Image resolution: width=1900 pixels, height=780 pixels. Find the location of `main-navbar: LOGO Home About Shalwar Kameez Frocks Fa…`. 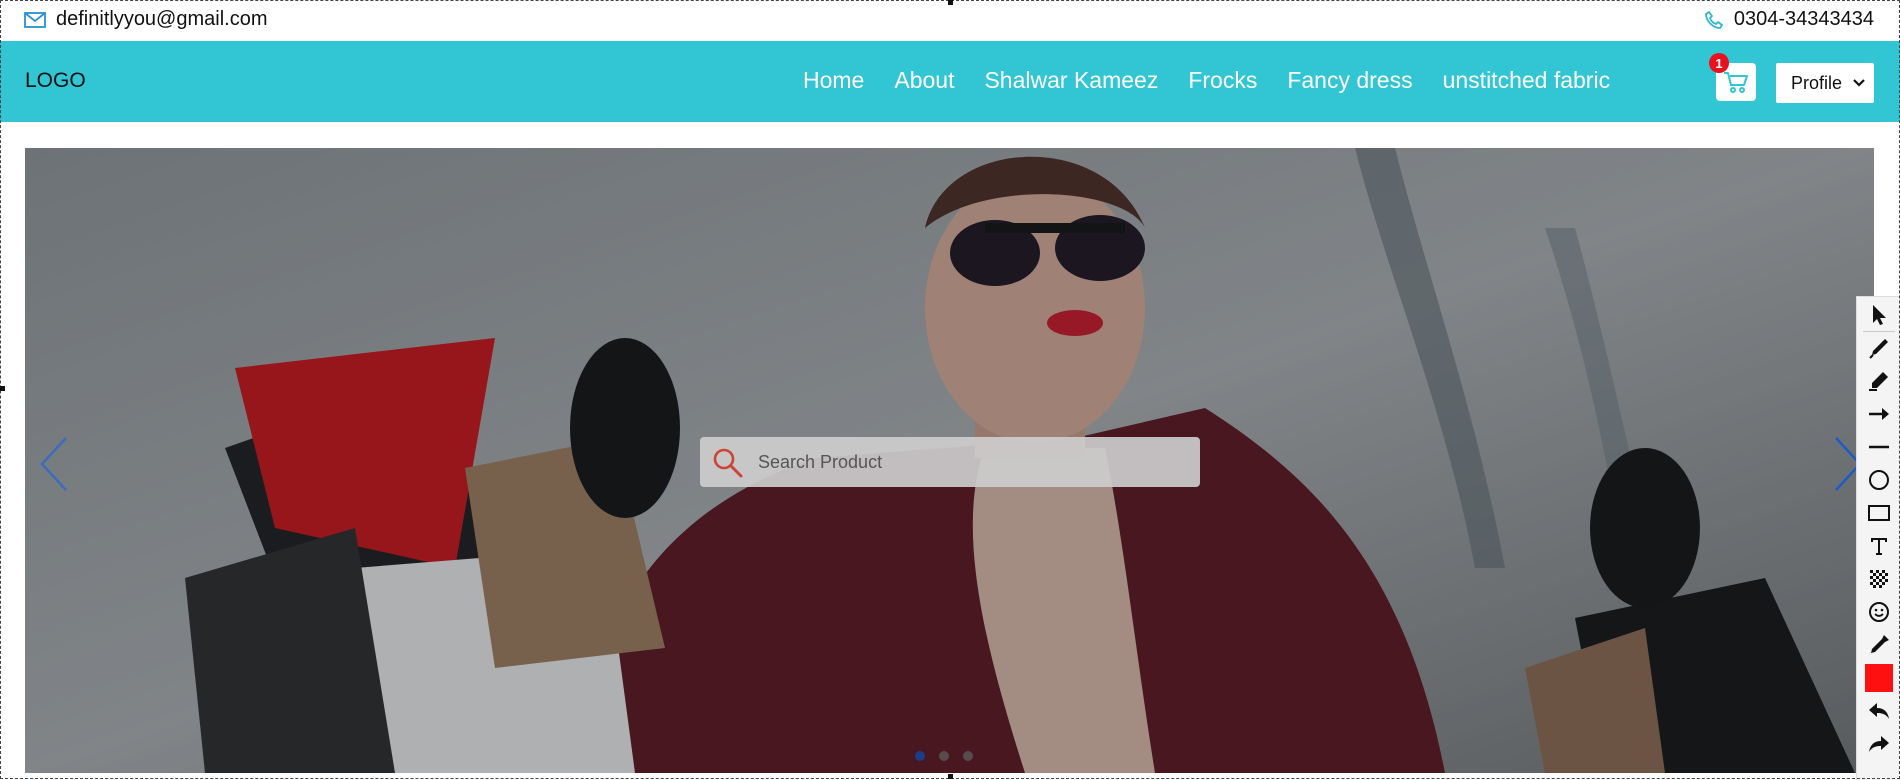

main-navbar: LOGO Home About Shalwar Kameez Frocks Fa… is located at coordinates (950, 81).